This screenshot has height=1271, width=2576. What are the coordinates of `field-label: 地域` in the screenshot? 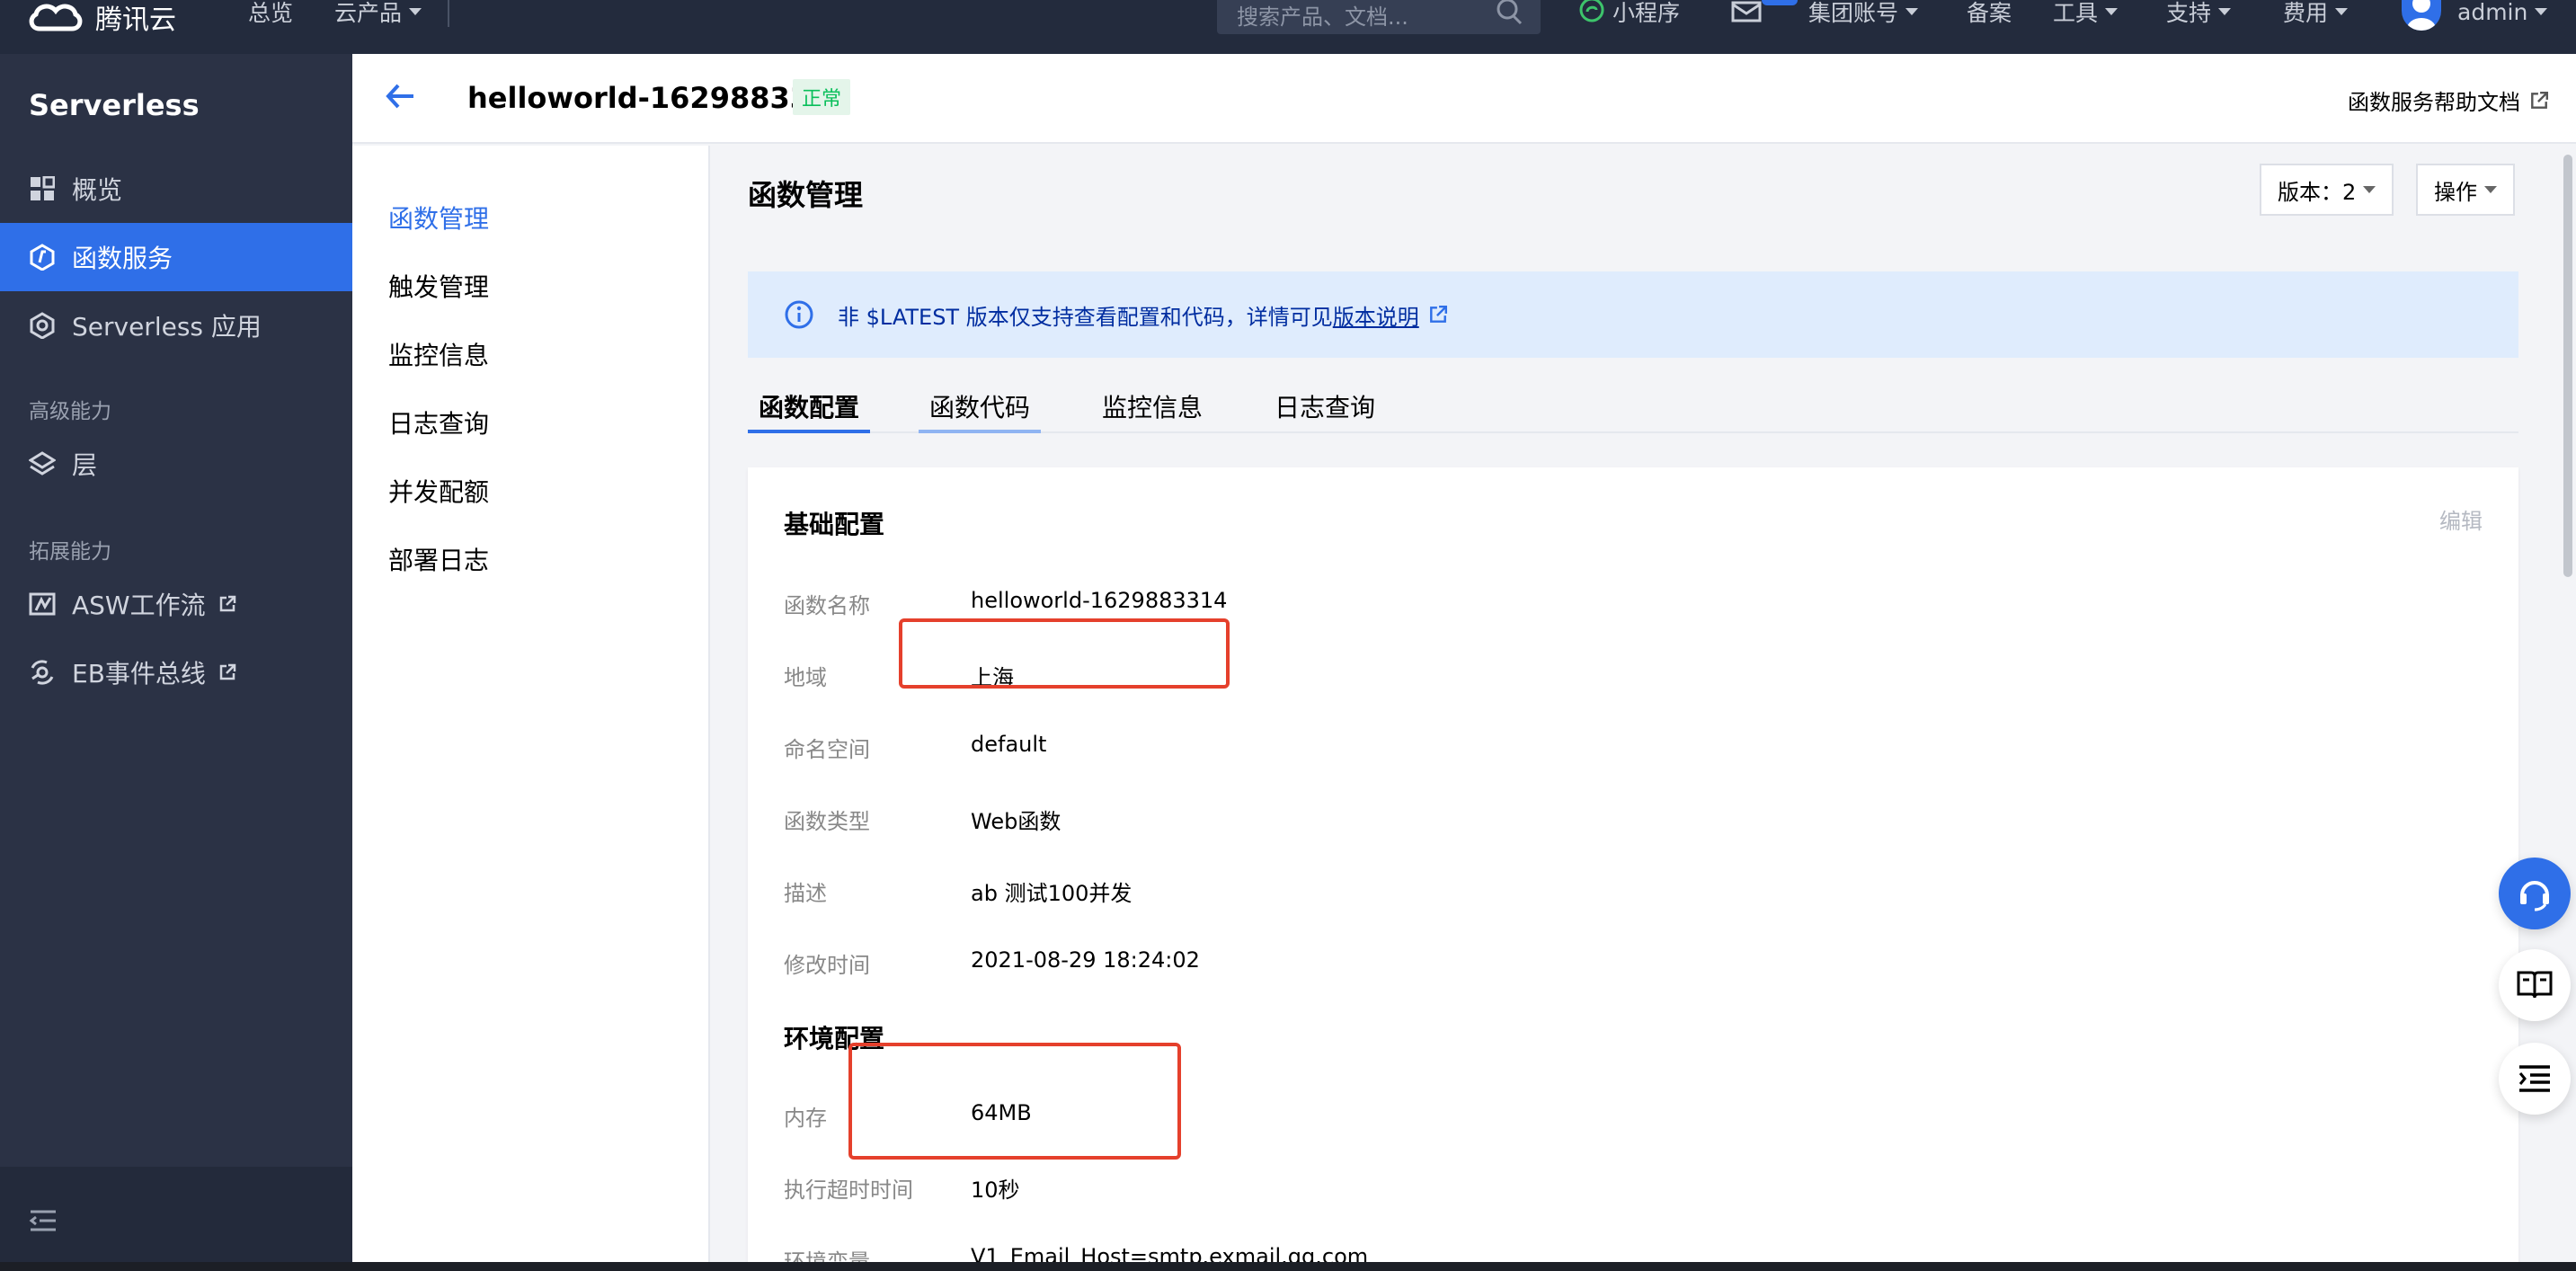 It's located at (805, 677).